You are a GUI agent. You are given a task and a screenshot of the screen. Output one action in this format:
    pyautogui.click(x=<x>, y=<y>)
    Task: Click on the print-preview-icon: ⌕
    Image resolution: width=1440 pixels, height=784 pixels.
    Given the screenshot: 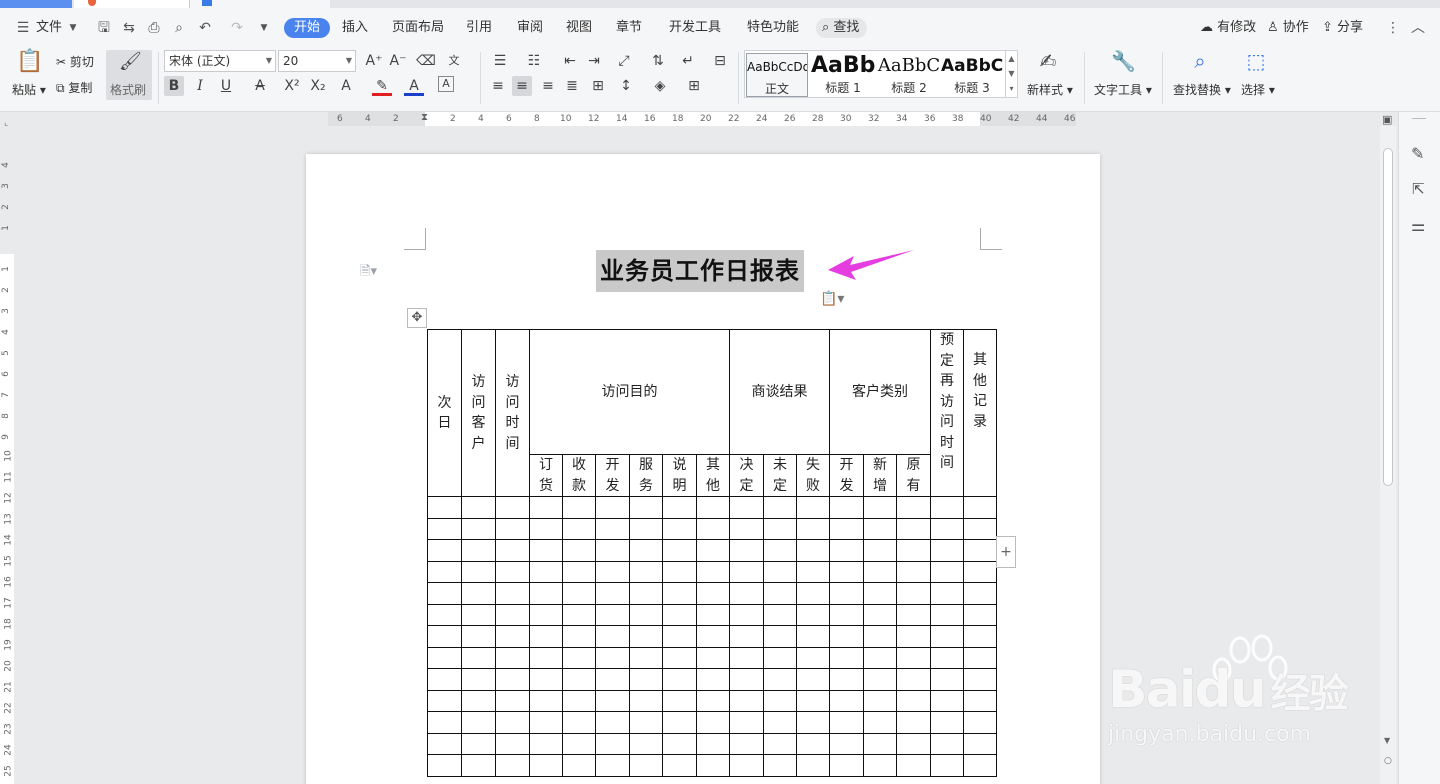 What is the action you would take?
    pyautogui.click(x=179, y=28)
    